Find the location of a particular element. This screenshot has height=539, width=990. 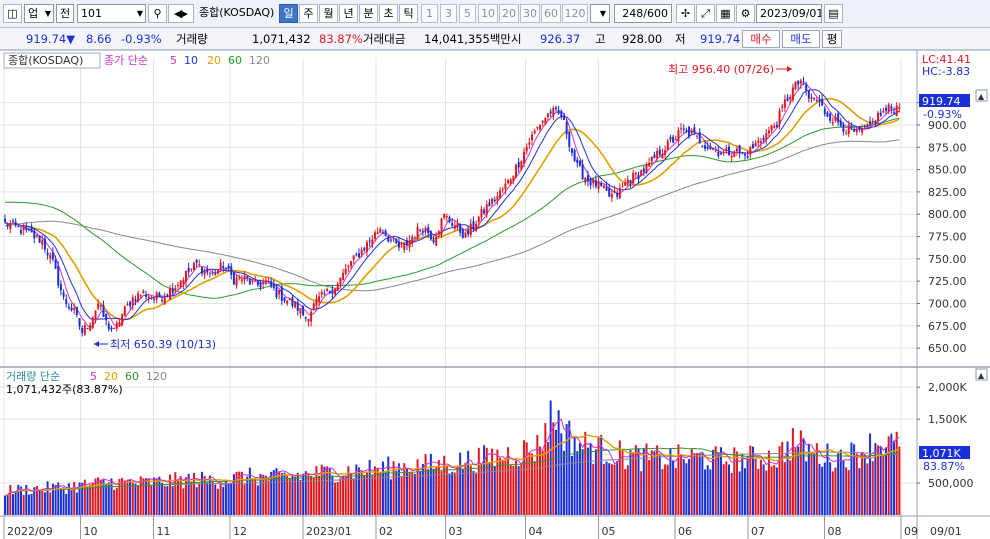

interval-1: 1 is located at coordinates (429, 13).